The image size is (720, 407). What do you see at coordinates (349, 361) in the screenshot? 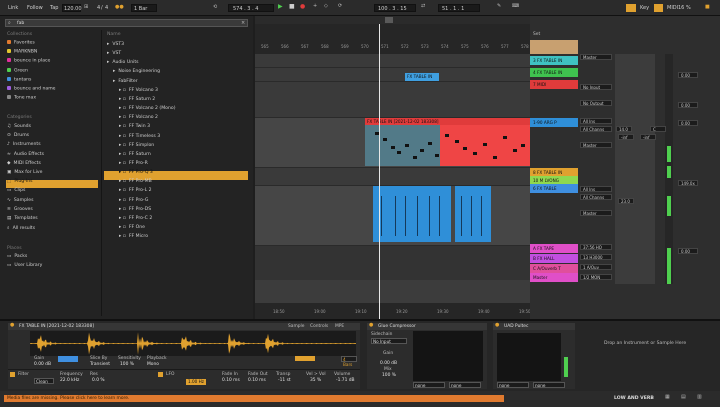
I see `beats-select: 4 Bars` at bounding box center [349, 361].